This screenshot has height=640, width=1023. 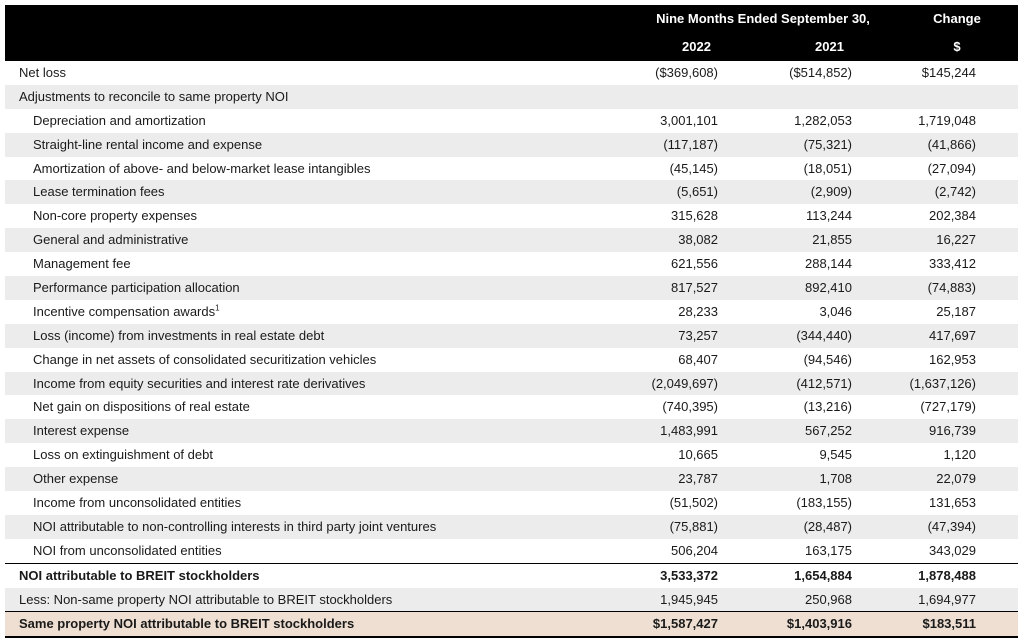 What do you see at coordinates (127, 551) in the screenshot?
I see `row-label: NOI from unconsolidated entities` at bounding box center [127, 551].